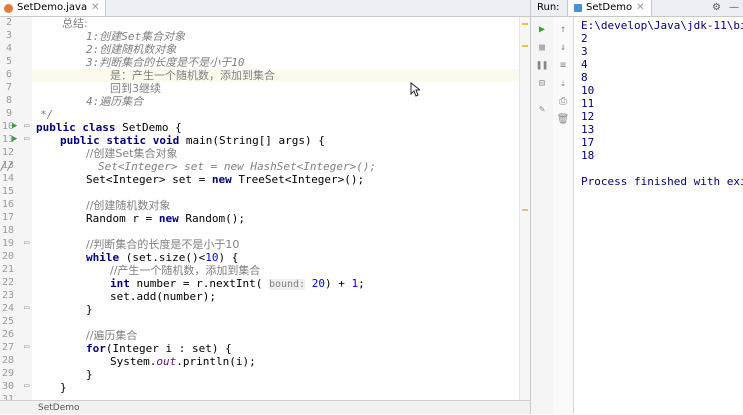 The height and width of the screenshot is (415, 743). I want to click on random-declaration: Random r = new Random();, so click(165, 218).